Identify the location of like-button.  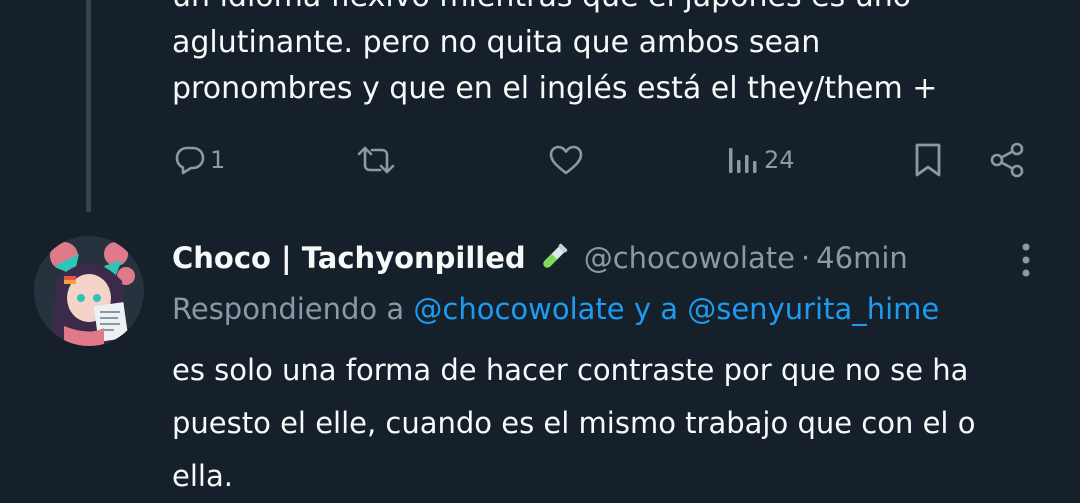
(566, 160).